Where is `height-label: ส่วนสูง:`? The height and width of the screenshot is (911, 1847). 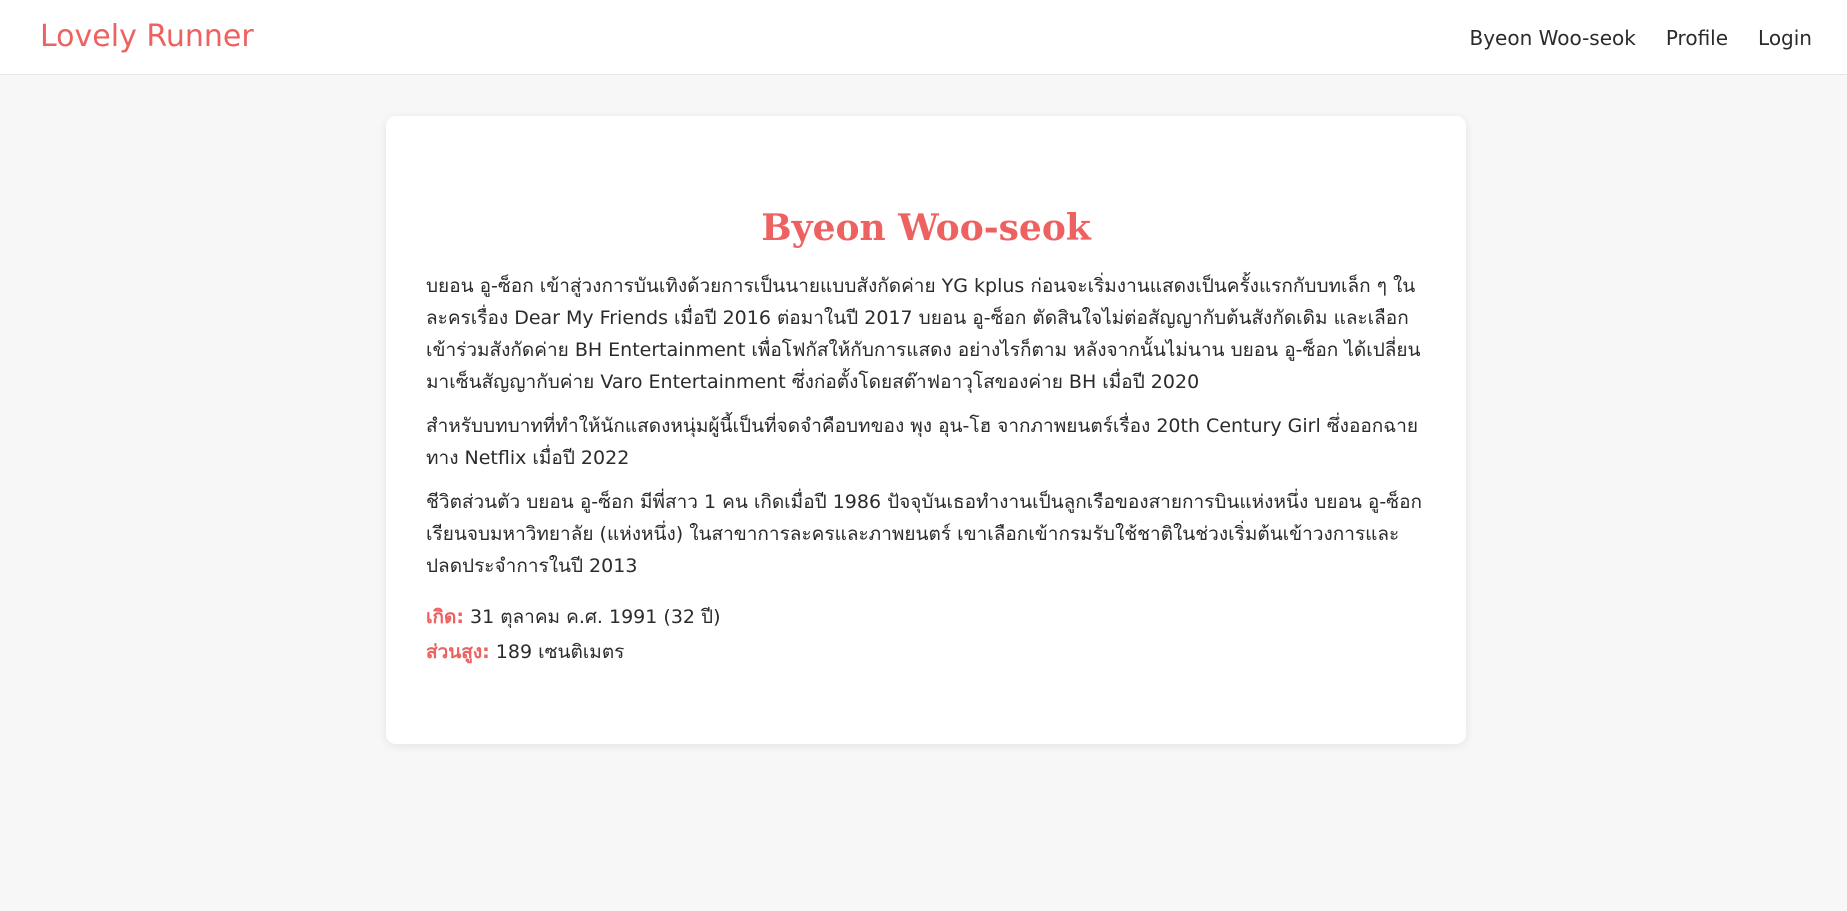 height-label: ส่วนสูง: is located at coordinates (458, 652).